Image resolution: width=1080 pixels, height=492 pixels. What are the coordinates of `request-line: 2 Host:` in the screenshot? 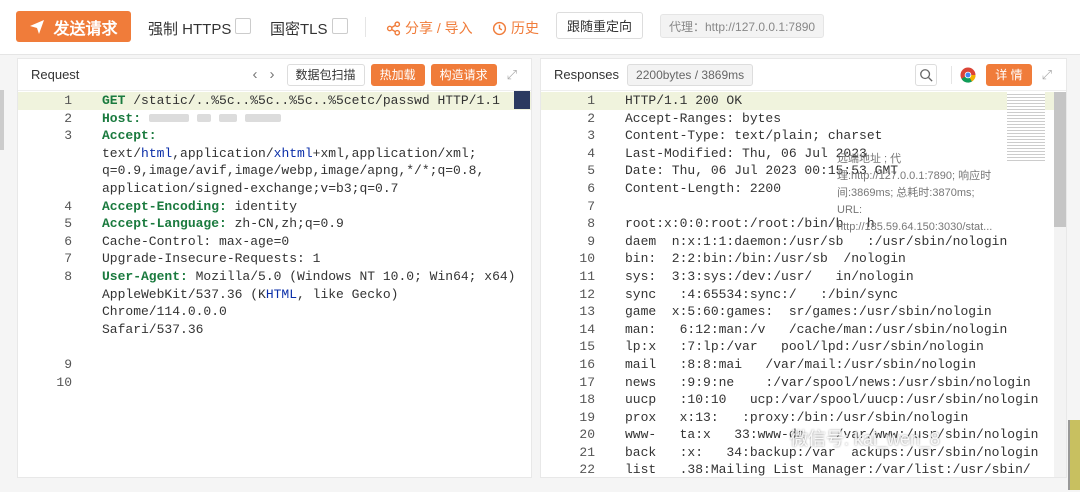 It's located at (274, 119).